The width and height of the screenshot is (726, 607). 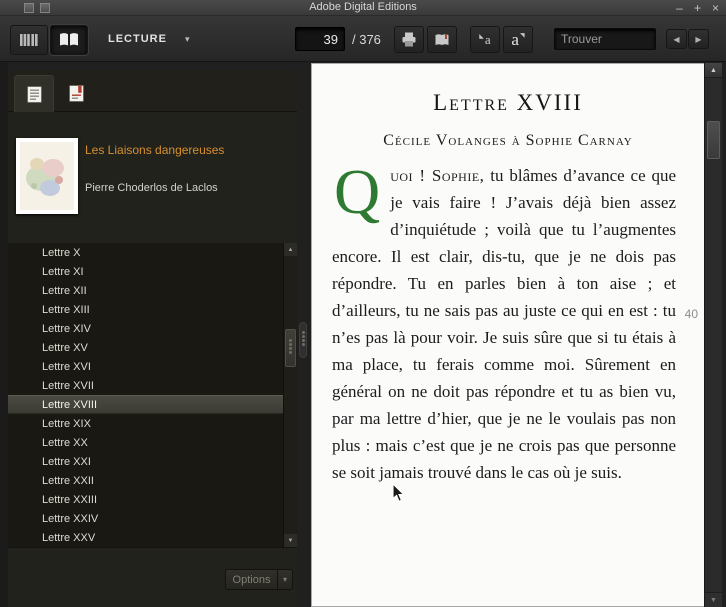 What do you see at coordinates (251, 579) in the screenshot?
I see `options-label: Options` at bounding box center [251, 579].